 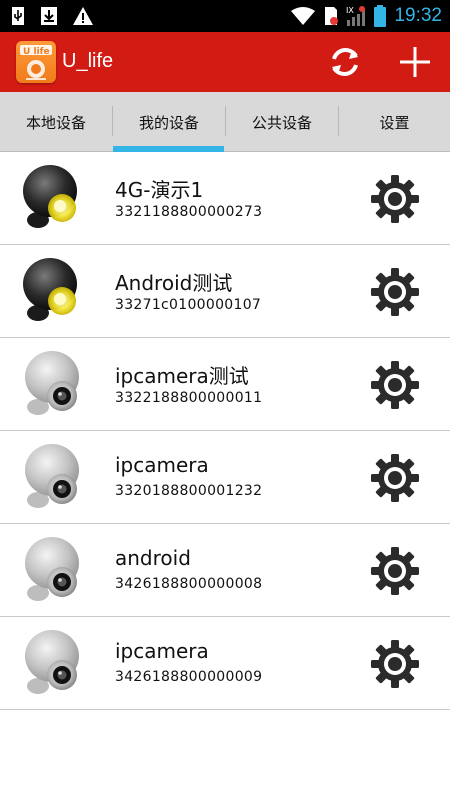 I want to click on sim-icon, so click(x=332, y=16).